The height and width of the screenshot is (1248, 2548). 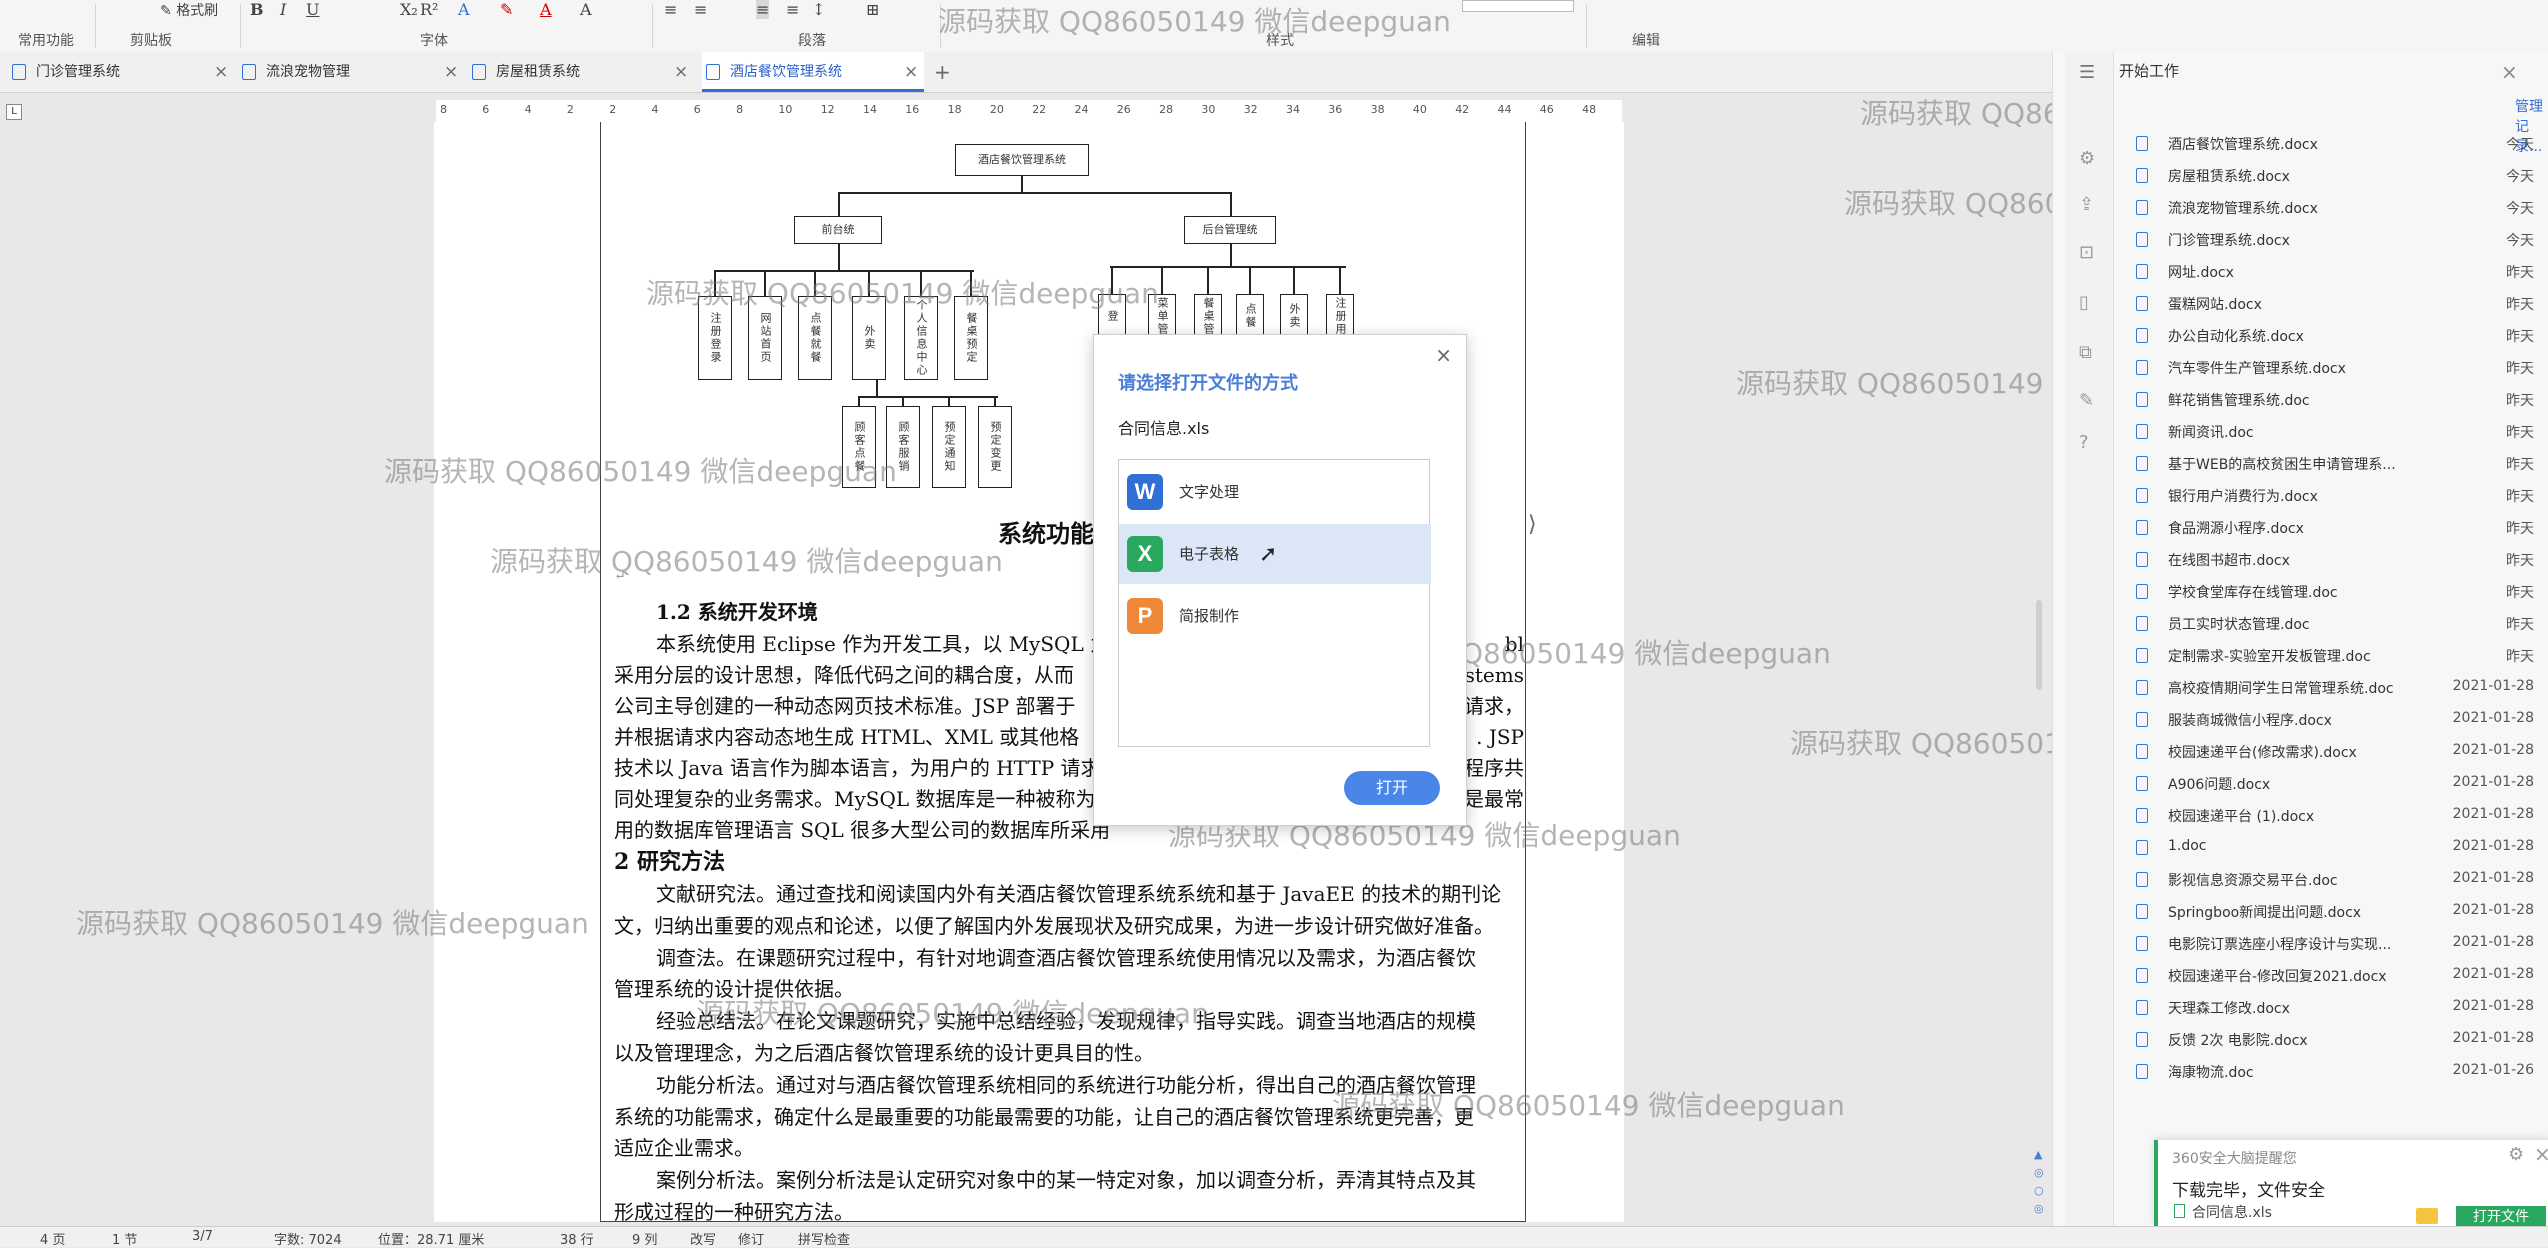 I want to click on option-writer: W 文字处理, so click(x=1275, y=492).